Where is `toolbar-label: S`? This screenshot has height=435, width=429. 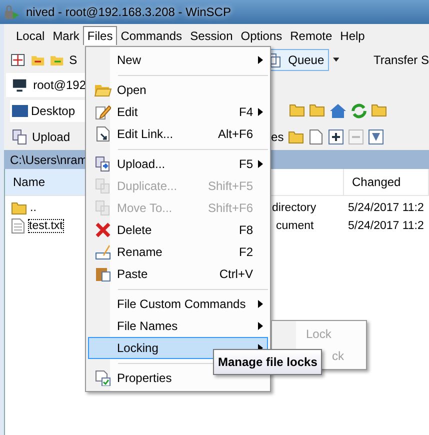
toolbar-label: S is located at coordinates (73, 60).